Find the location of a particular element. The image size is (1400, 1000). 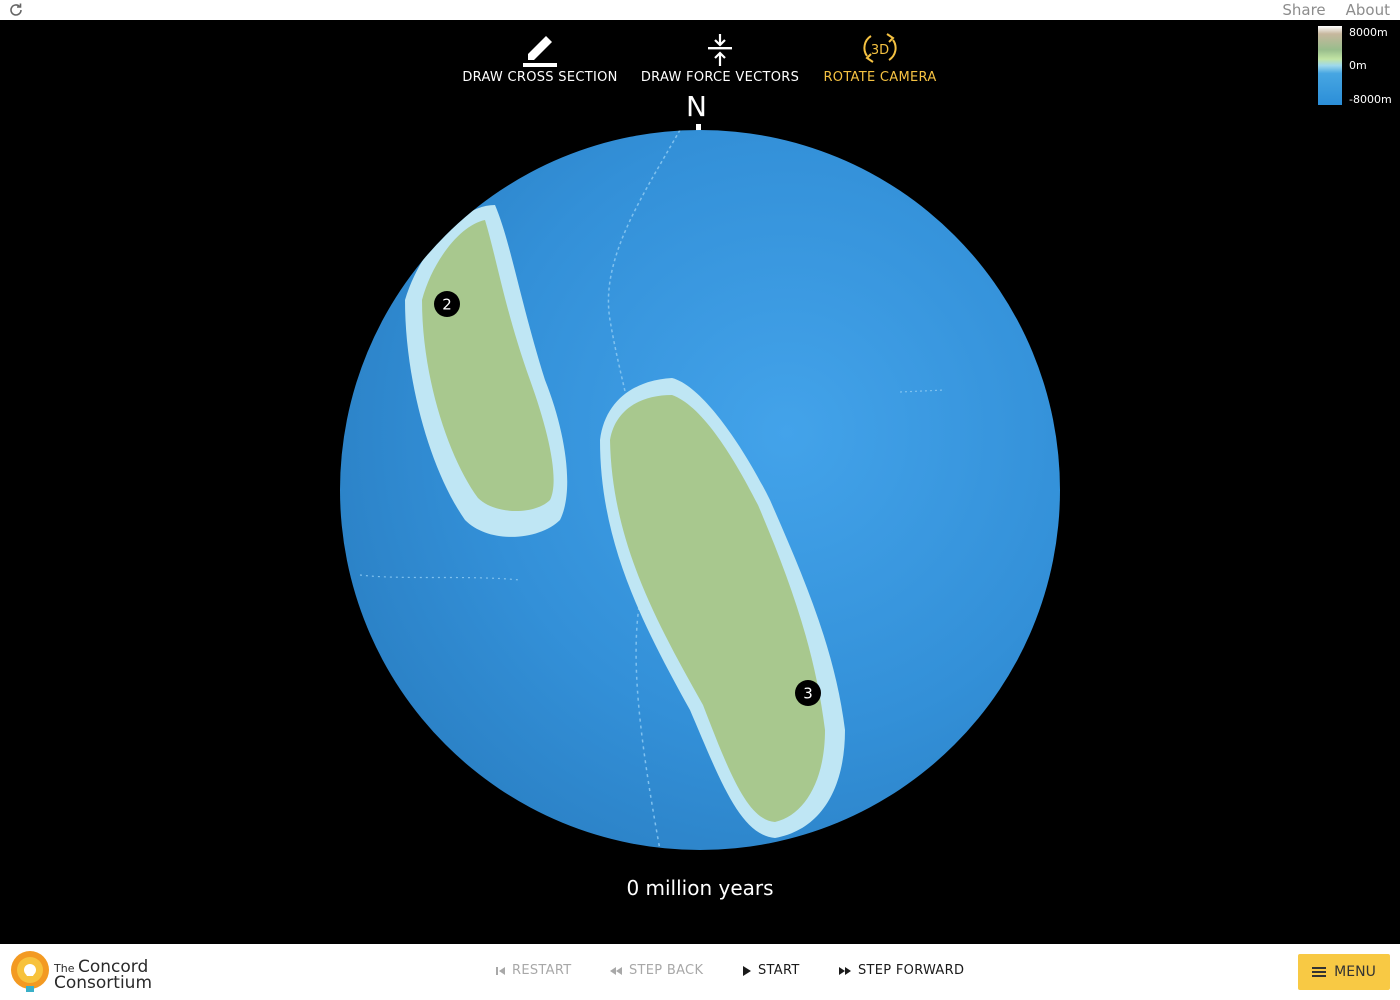

top-bar: Share About is located at coordinates (700, 10).